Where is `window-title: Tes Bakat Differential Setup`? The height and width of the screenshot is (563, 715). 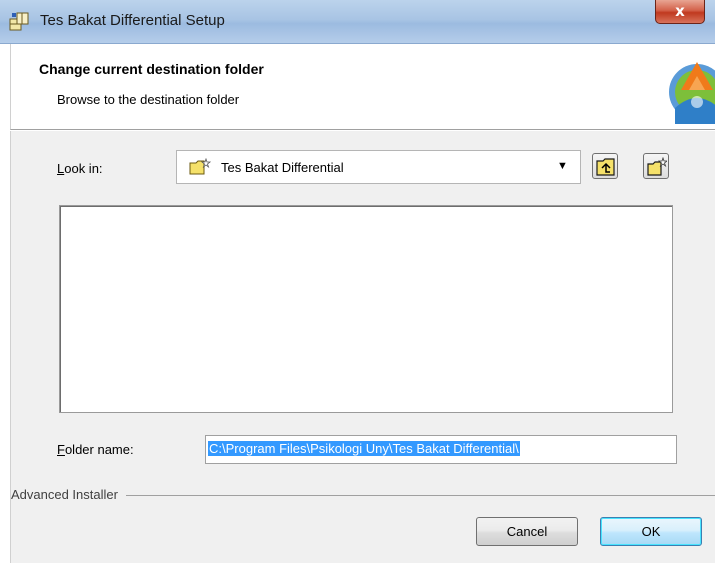 window-title: Tes Bakat Differential Setup is located at coordinates (132, 20).